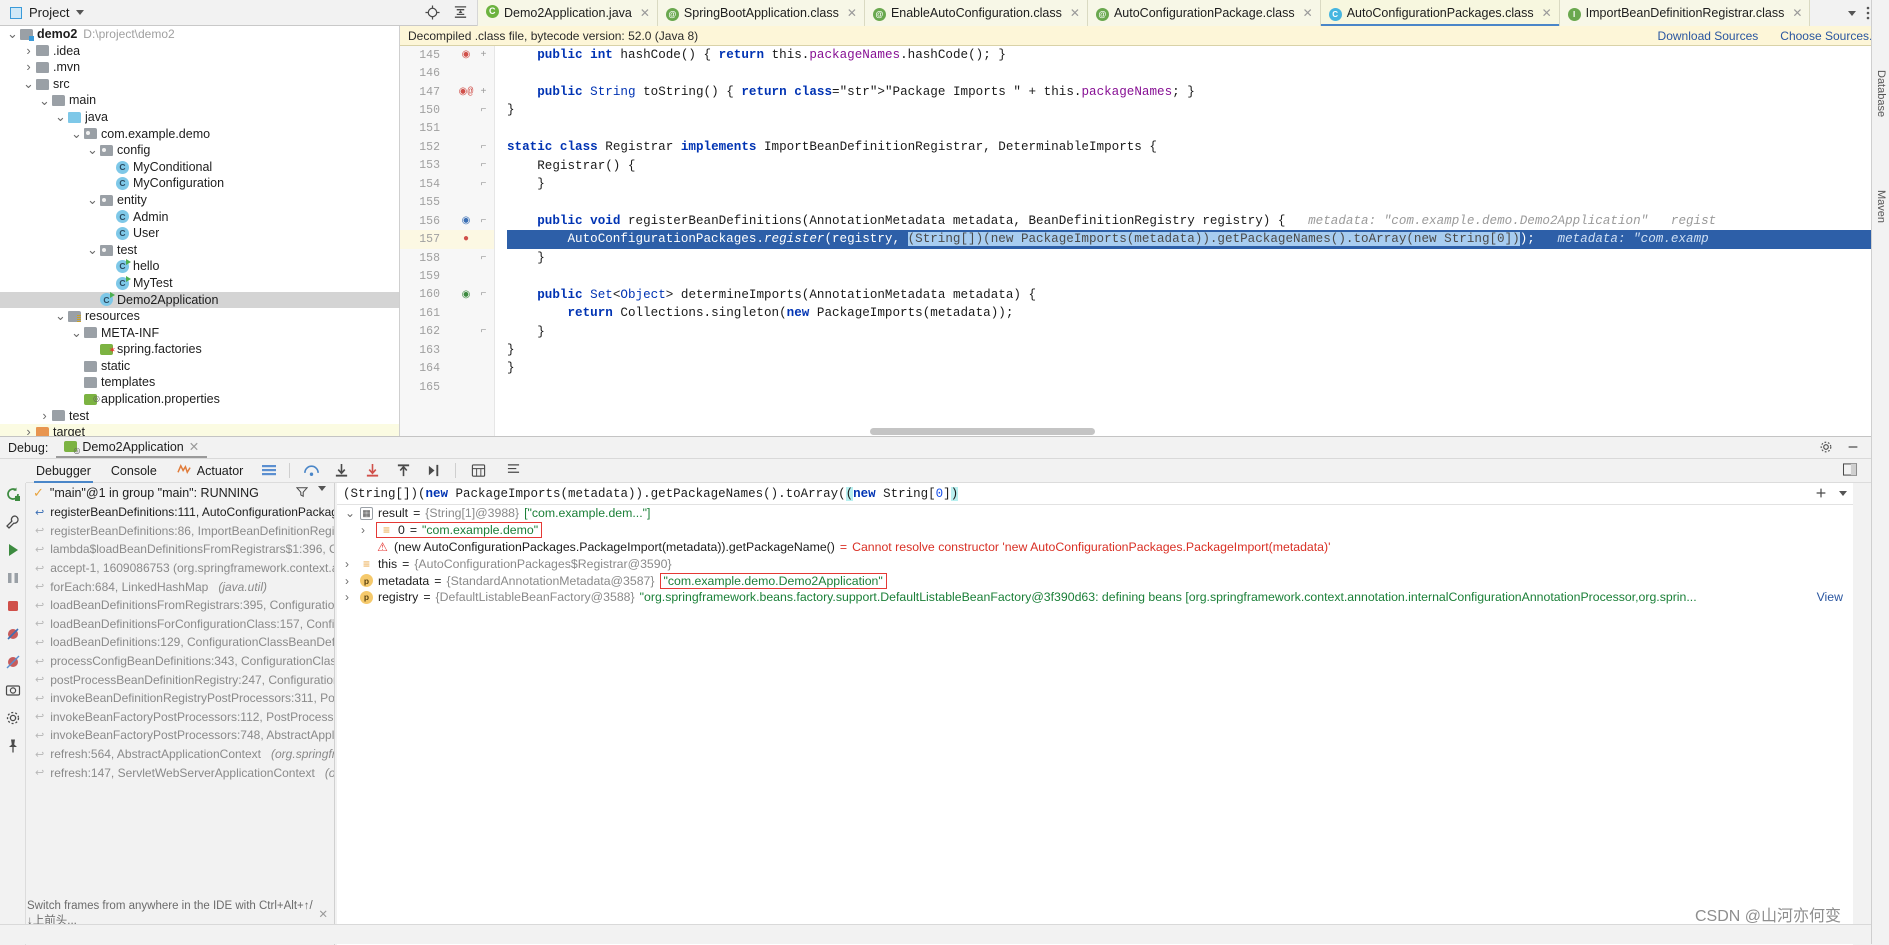  What do you see at coordinates (1881, 93) in the screenshot?
I see `right-strip-database: Database` at bounding box center [1881, 93].